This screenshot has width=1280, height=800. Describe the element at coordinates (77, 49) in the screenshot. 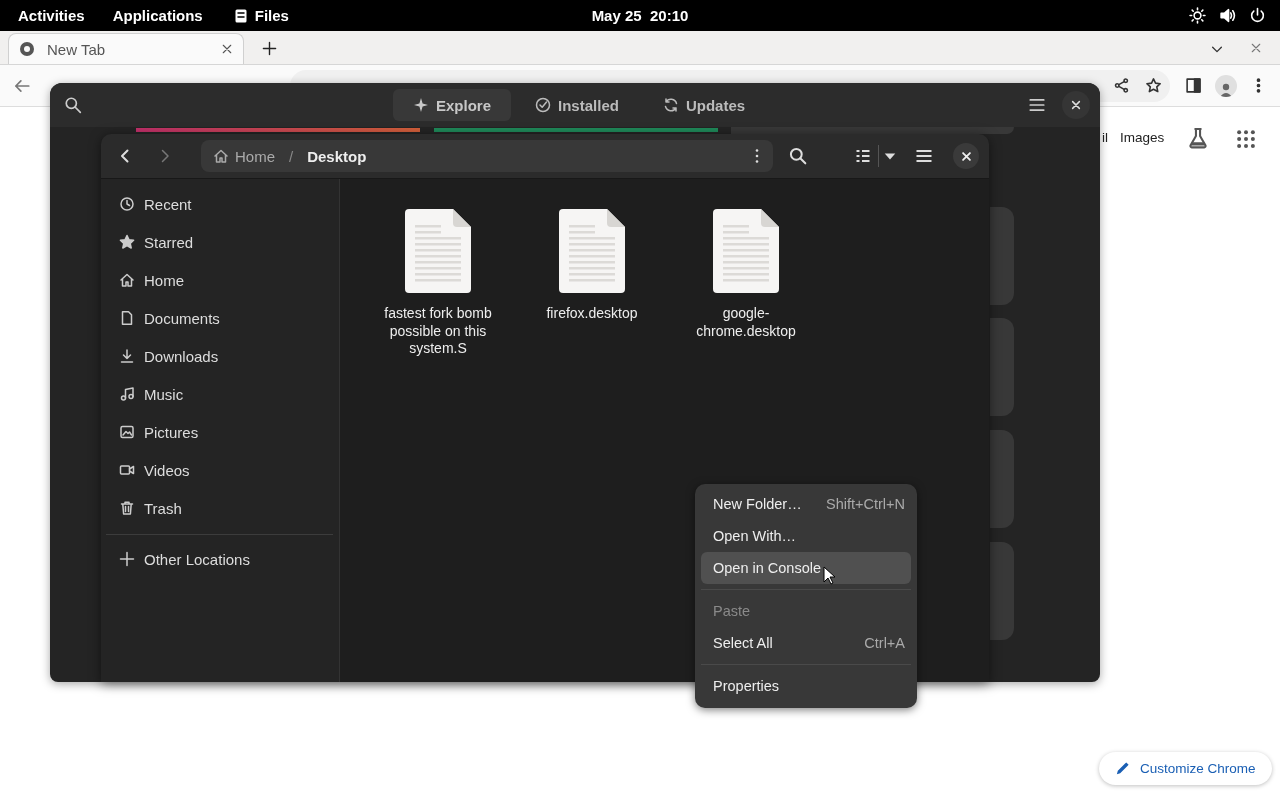

I see `tab-title: New Tab` at that location.